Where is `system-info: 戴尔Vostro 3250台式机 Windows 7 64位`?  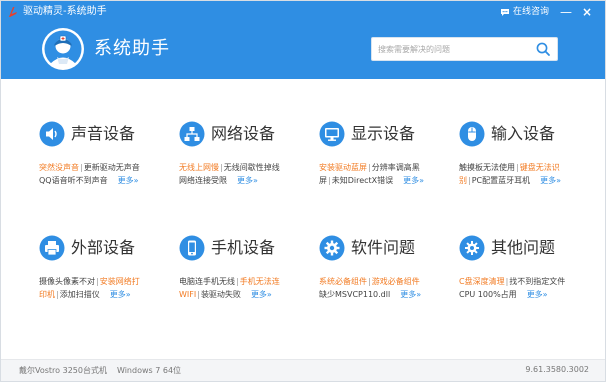
system-info: 戴尔Vostro 3250台式机 Windows 7 64位 is located at coordinates (100, 370).